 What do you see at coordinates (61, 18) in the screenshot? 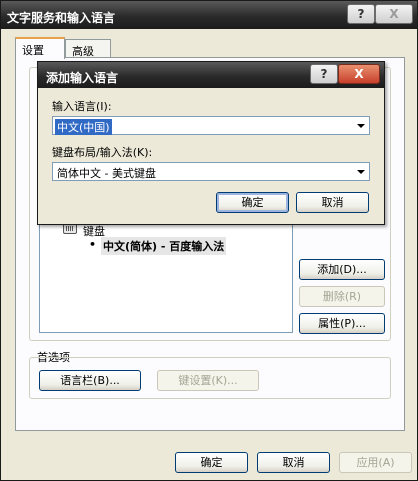
I see `window-title: 文字服务和输入语言` at bounding box center [61, 18].